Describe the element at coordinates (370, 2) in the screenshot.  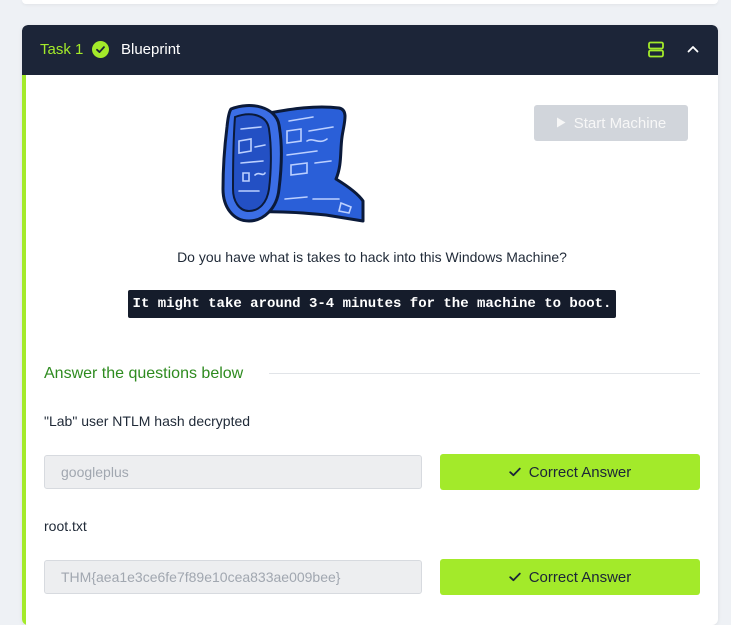
I see `previous-card-edge` at that location.